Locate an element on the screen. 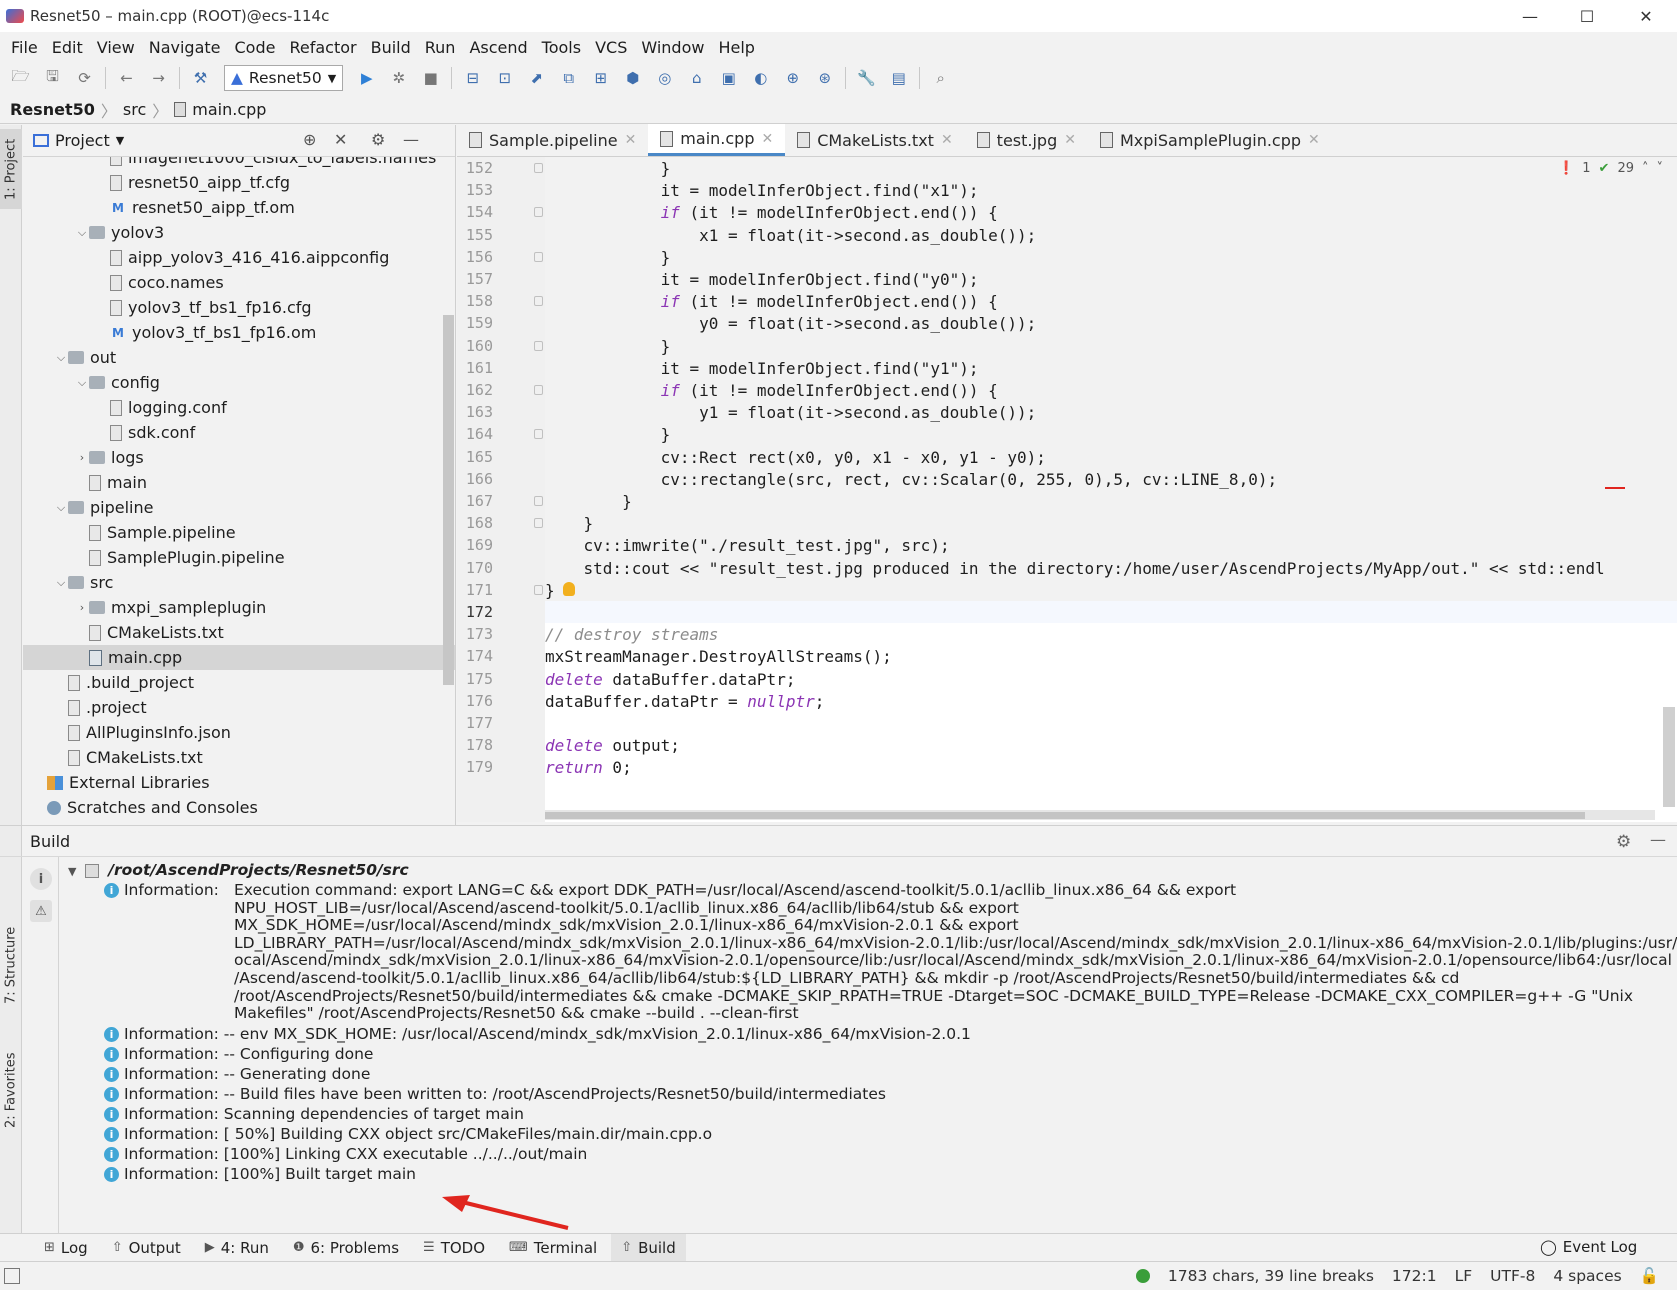 The height and width of the screenshot is (1290, 1677). menu-item-code: Code is located at coordinates (255, 47).